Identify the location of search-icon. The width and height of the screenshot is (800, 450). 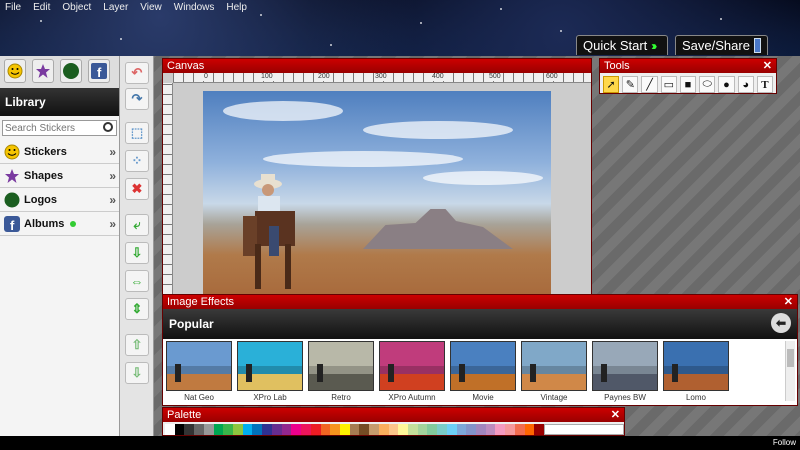
(108, 127).